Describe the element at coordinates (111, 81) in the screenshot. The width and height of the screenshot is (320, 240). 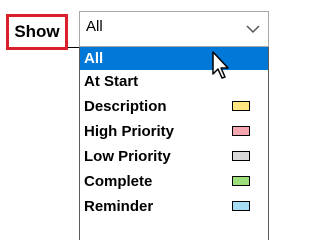
I see `option-label: At Start` at that location.